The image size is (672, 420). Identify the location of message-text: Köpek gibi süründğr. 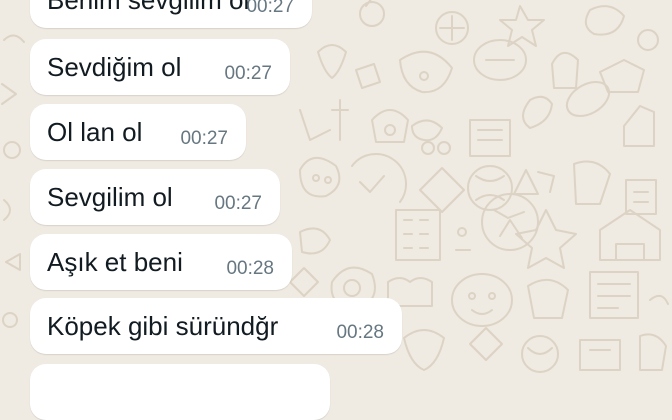
(163, 326).